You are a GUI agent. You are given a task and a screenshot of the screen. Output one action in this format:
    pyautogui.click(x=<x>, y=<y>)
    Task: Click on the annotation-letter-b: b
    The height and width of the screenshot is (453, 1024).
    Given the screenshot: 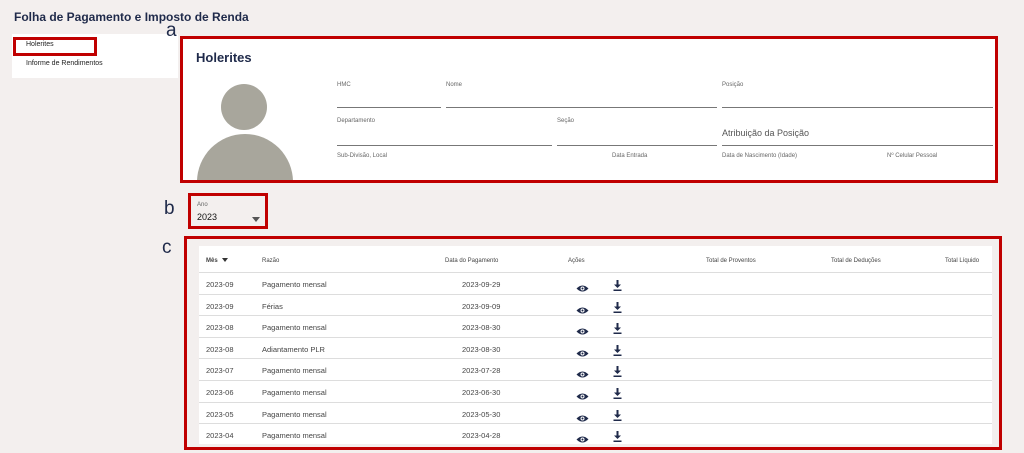 What is the action you would take?
    pyautogui.click(x=169, y=208)
    